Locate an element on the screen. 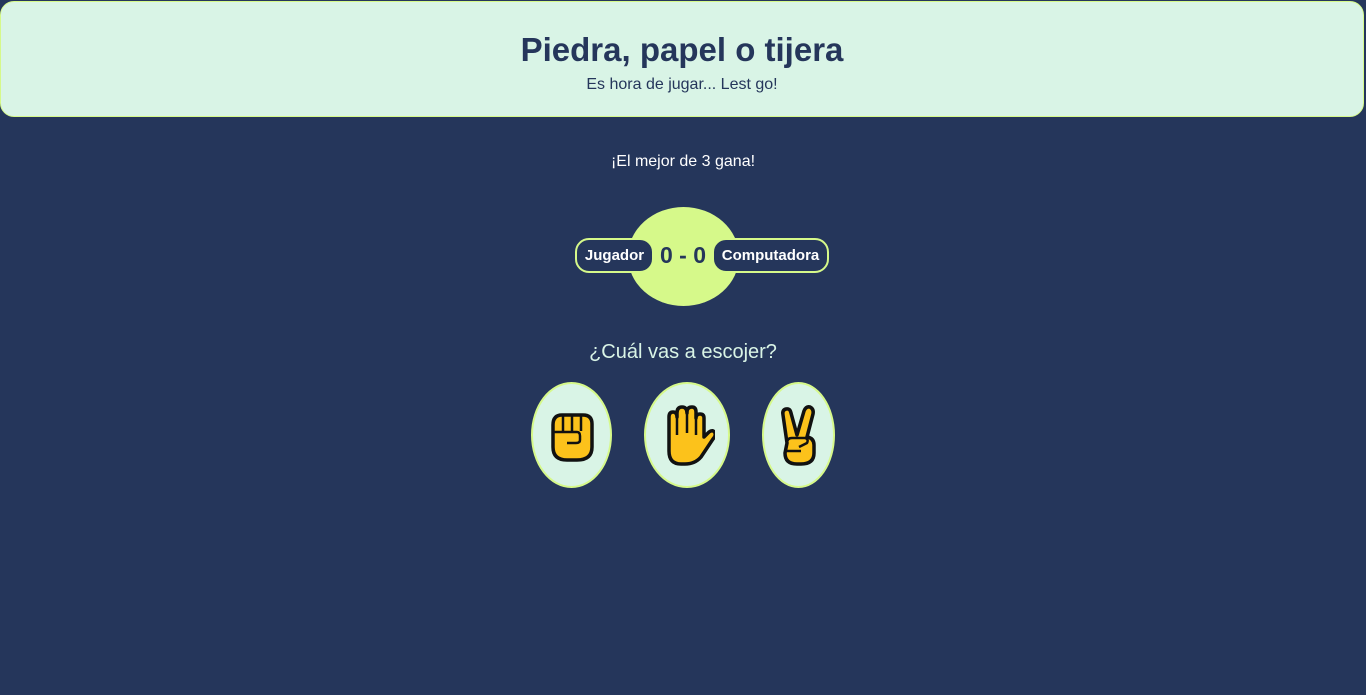 Image resolution: width=1366 pixels, height=695 pixels. score-display: 0 - 0 is located at coordinates (683, 255).